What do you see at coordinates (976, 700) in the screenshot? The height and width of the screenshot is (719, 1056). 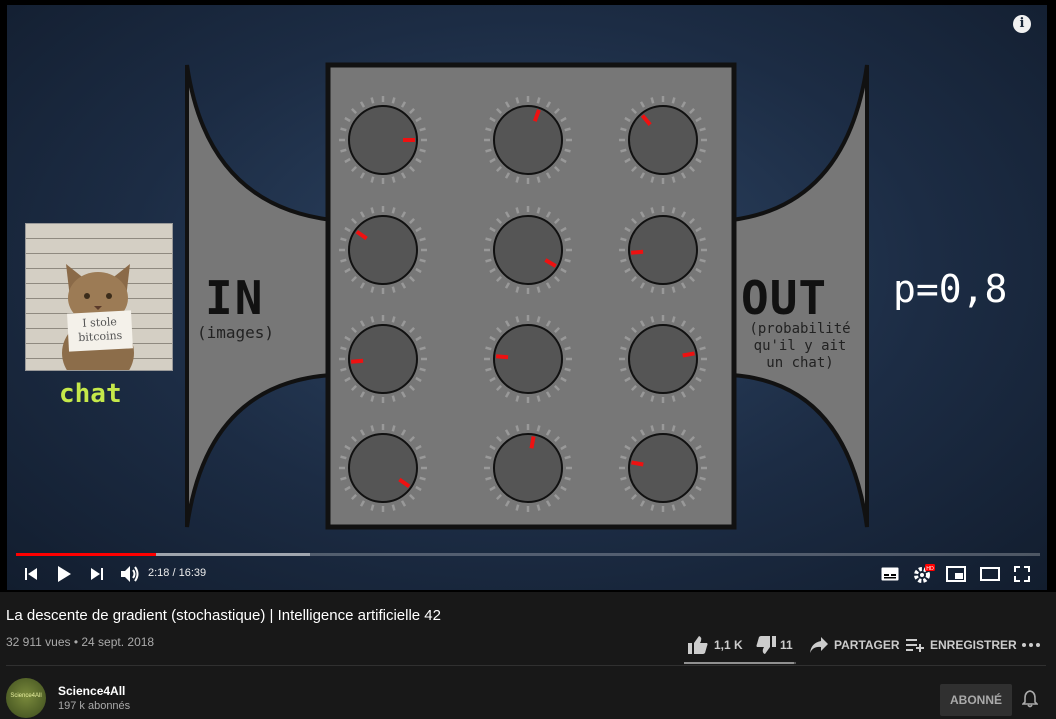 I see `subscribe-button: ABONNÉ` at bounding box center [976, 700].